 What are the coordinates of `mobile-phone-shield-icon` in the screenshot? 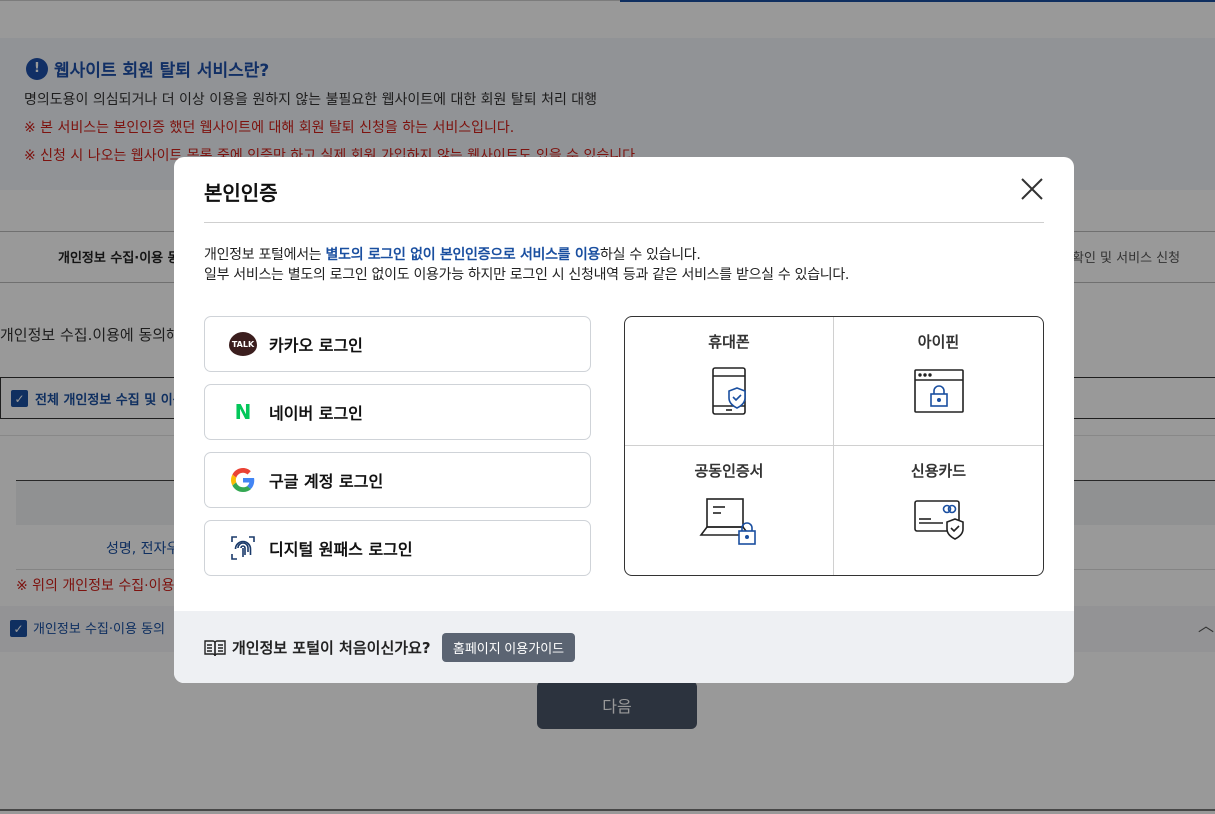 It's located at (729, 391).